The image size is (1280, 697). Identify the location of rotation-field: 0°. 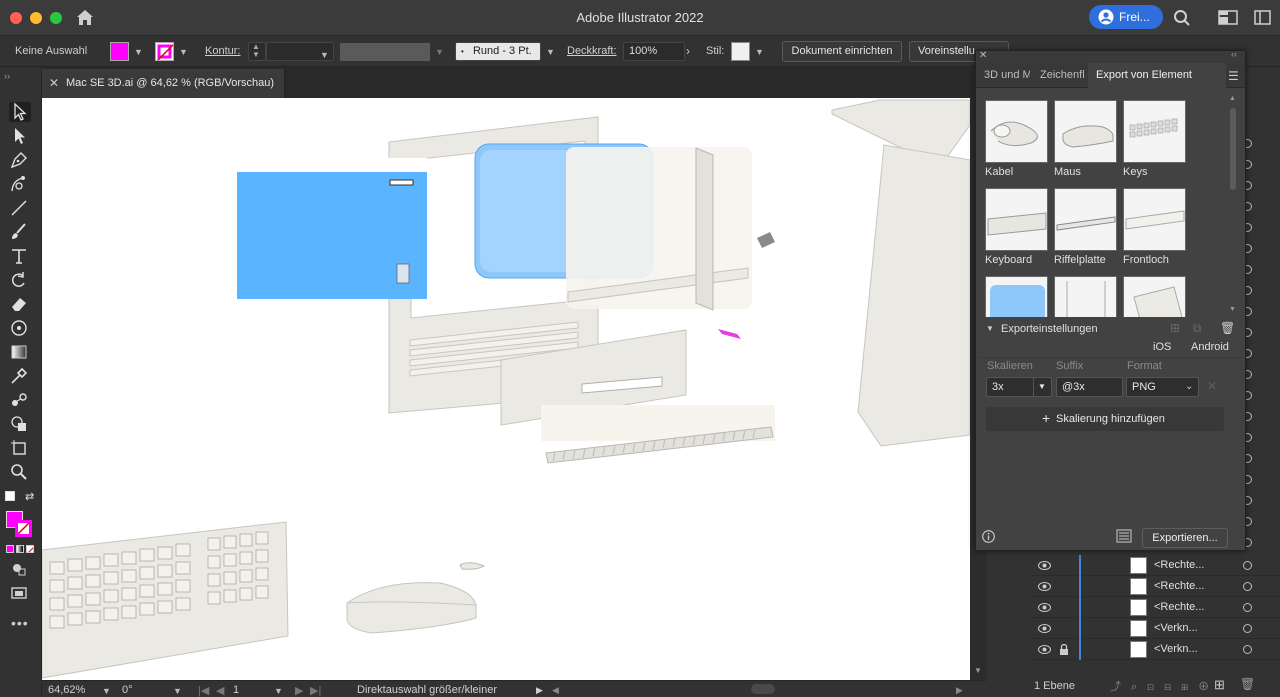
(127, 690).